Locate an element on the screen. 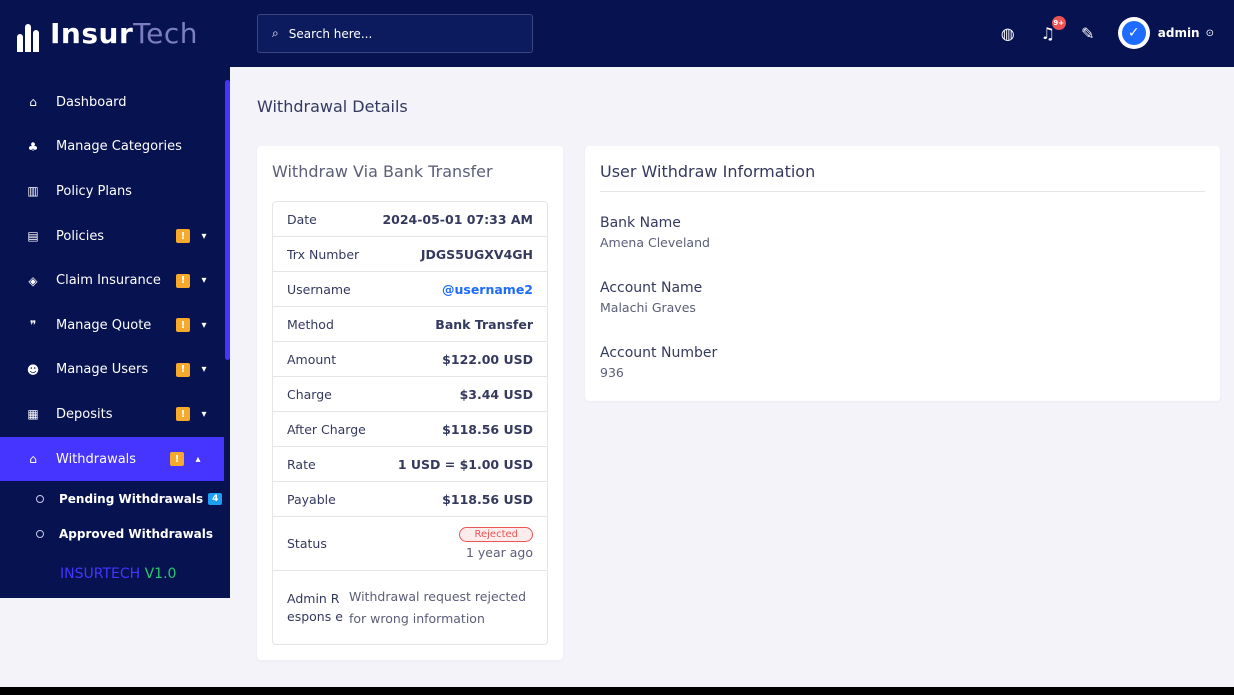 The width and height of the screenshot is (1234, 695). row-label: Date is located at coordinates (302, 219).